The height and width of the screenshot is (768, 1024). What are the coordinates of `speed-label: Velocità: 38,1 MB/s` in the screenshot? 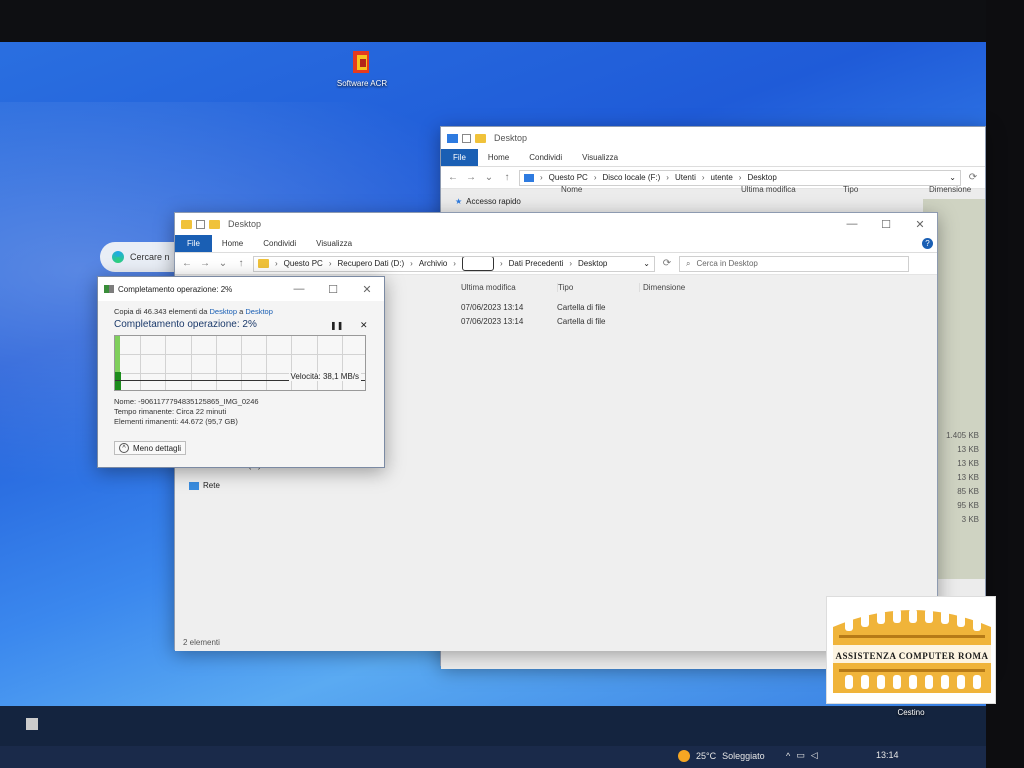 It's located at (324, 376).